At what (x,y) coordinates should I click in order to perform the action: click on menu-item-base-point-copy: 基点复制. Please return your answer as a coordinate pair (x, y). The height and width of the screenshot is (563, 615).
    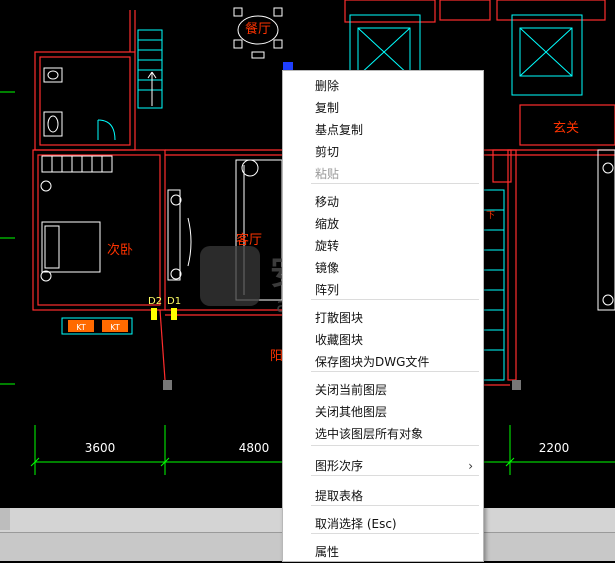
    Looking at the image, I should click on (383, 130).